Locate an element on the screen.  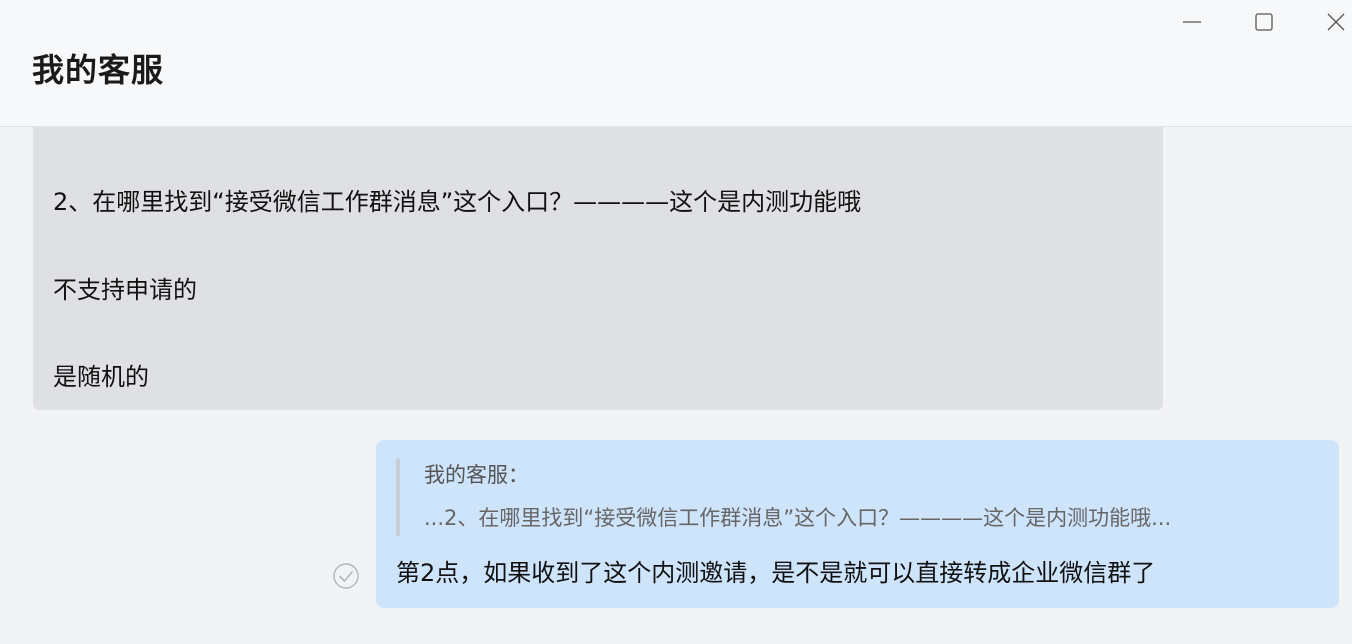
message-line: 不支持申请的 is located at coordinates (125, 290).